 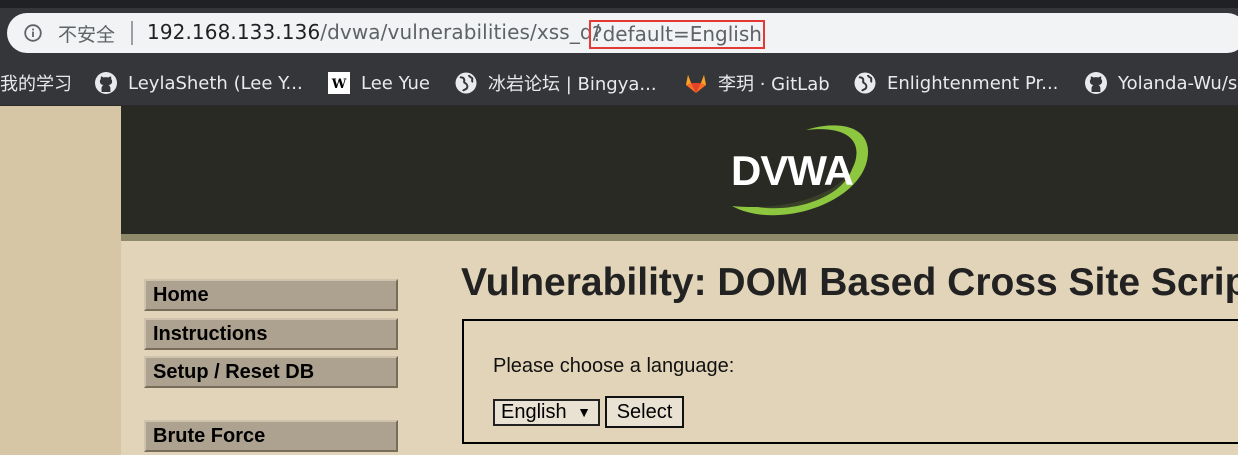 What do you see at coordinates (644, 412) in the screenshot?
I see `select-button: Select` at bounding box center [644, 412].